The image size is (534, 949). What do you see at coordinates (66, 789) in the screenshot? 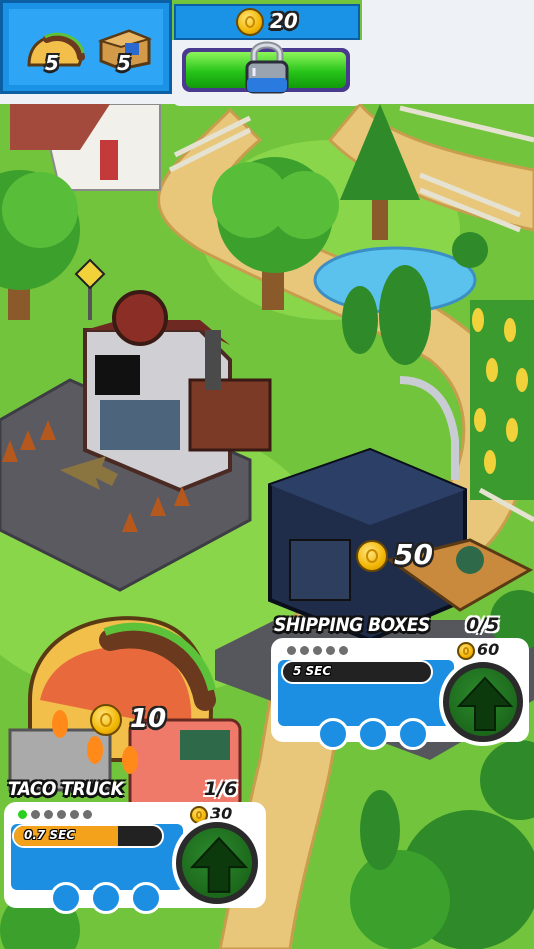
I see `taco-truck-title: TACO TRUCK` at bounding box center [66, 789].